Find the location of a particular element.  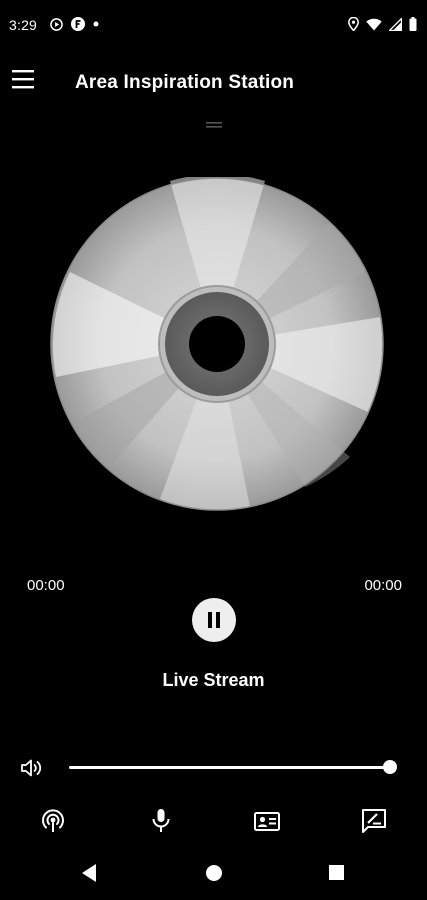

status-right-icons is located at coordinates (382, 24).